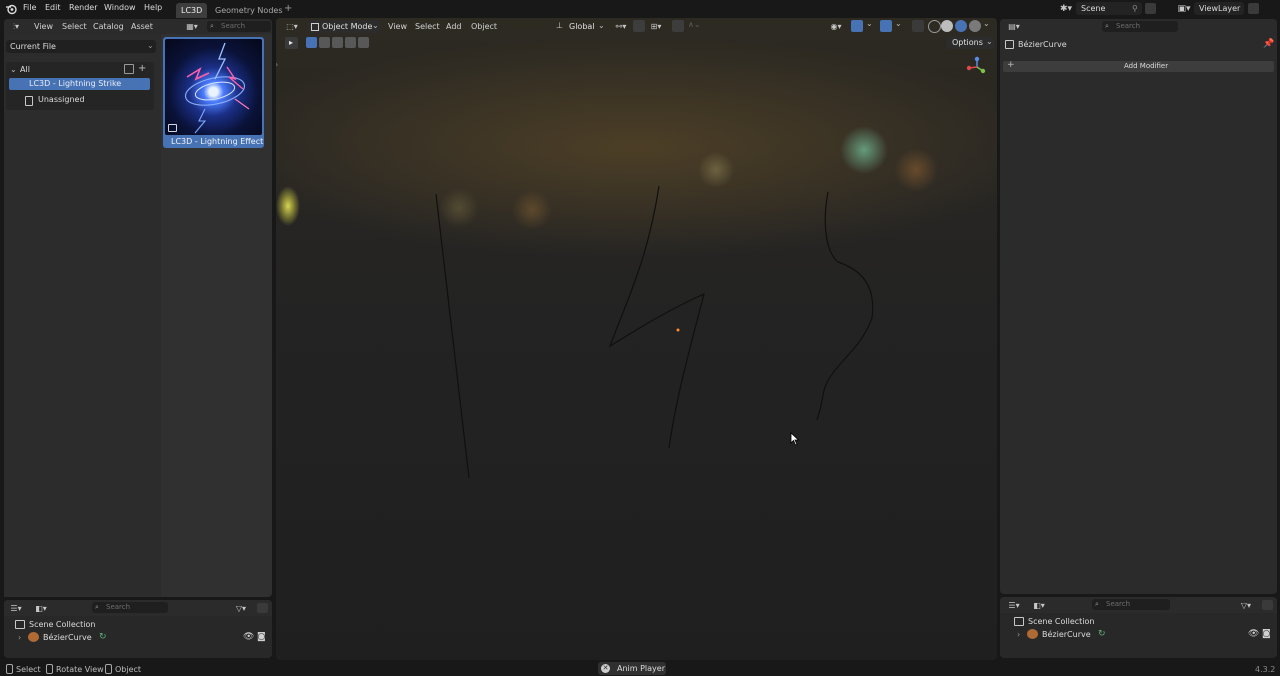 This screenshot has height=676, width=1280. Describe the element at coordinates (656, 26) in the screenshot. I see `snap-target-icon: ⊞▾` at that location.